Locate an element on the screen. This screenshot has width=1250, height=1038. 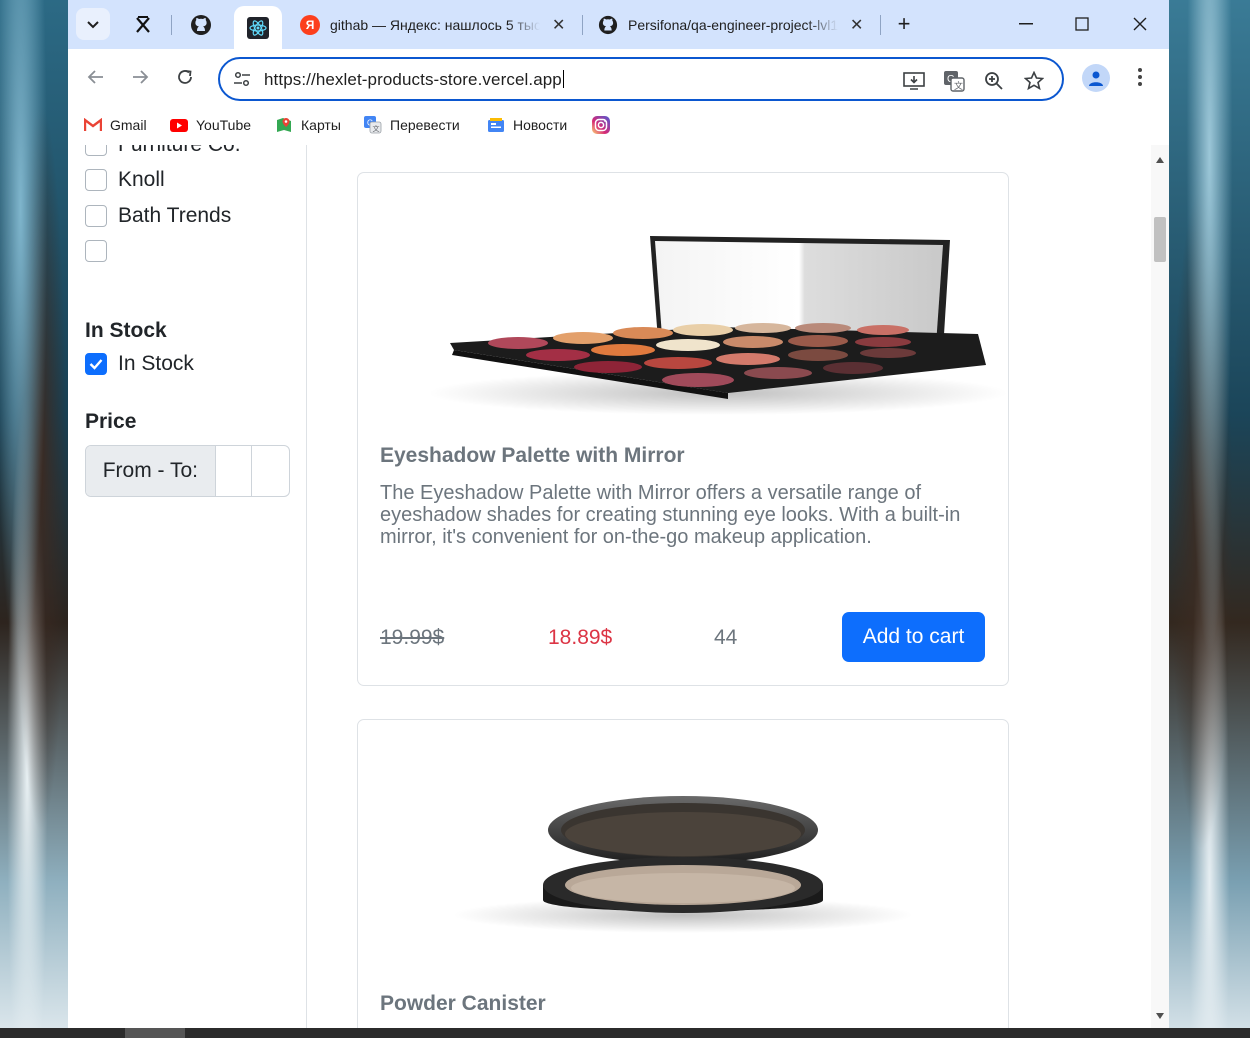
filter-brand-furniture: Furniture Co. is located at coordinates (163, 151).